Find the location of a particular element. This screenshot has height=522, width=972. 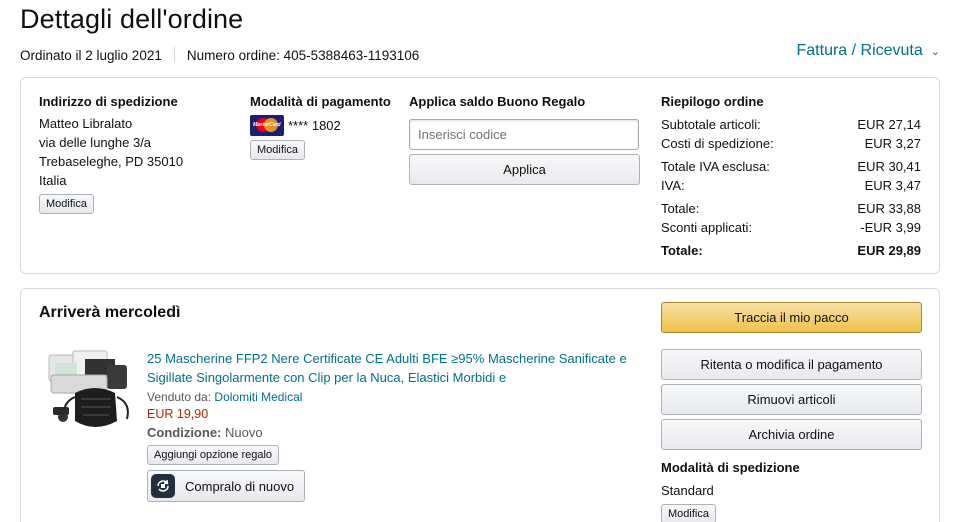

edit-address-button: Modifica is located at coordinates (66, 204).